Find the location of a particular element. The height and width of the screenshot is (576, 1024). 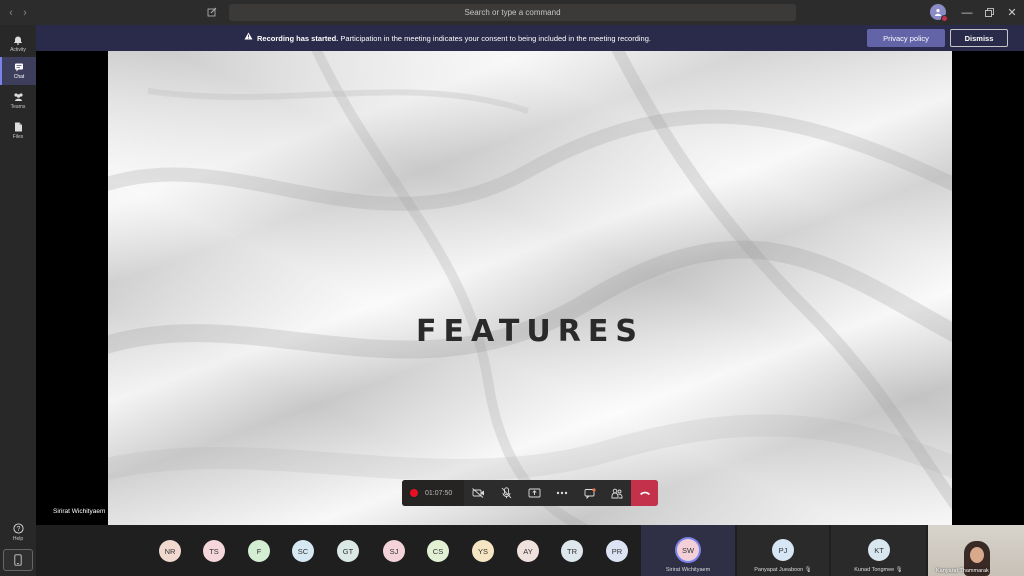

participant-initials: SJ is located at coordinates (394, 551).